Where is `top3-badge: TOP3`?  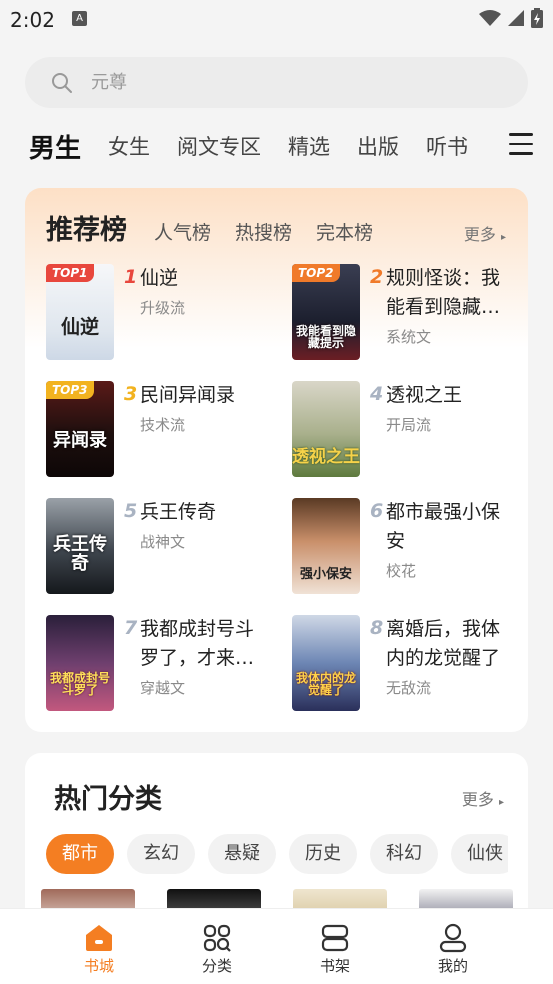
top3-badge: TOP3 is located at coordinates (70, 390).